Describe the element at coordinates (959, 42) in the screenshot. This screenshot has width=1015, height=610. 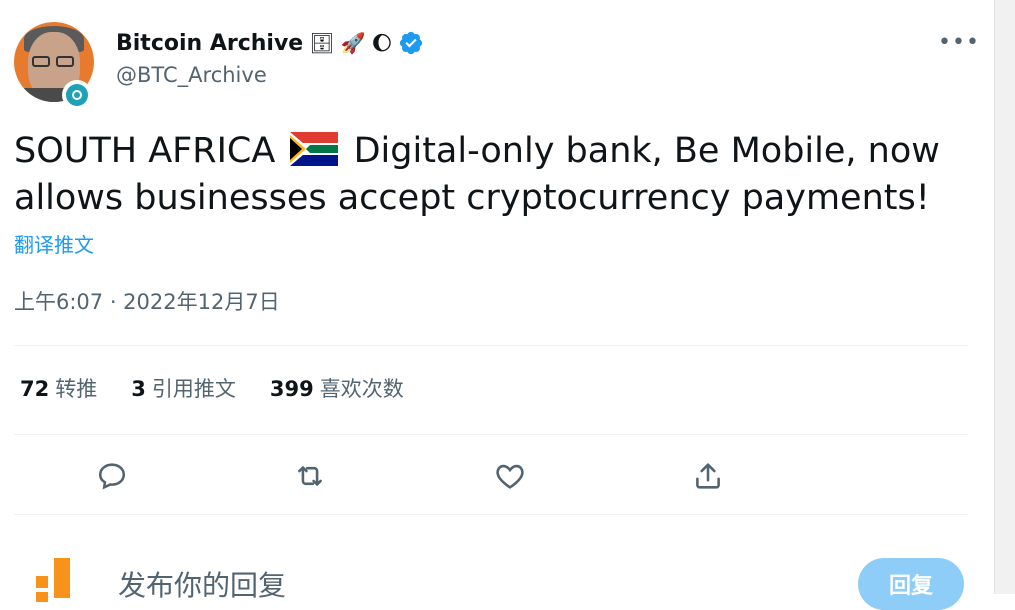
I see `more-dots-icon: •••` at that location.